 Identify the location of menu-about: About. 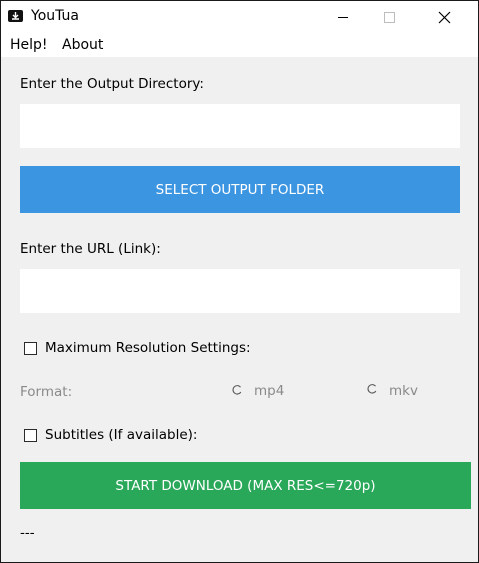
(82, 45).